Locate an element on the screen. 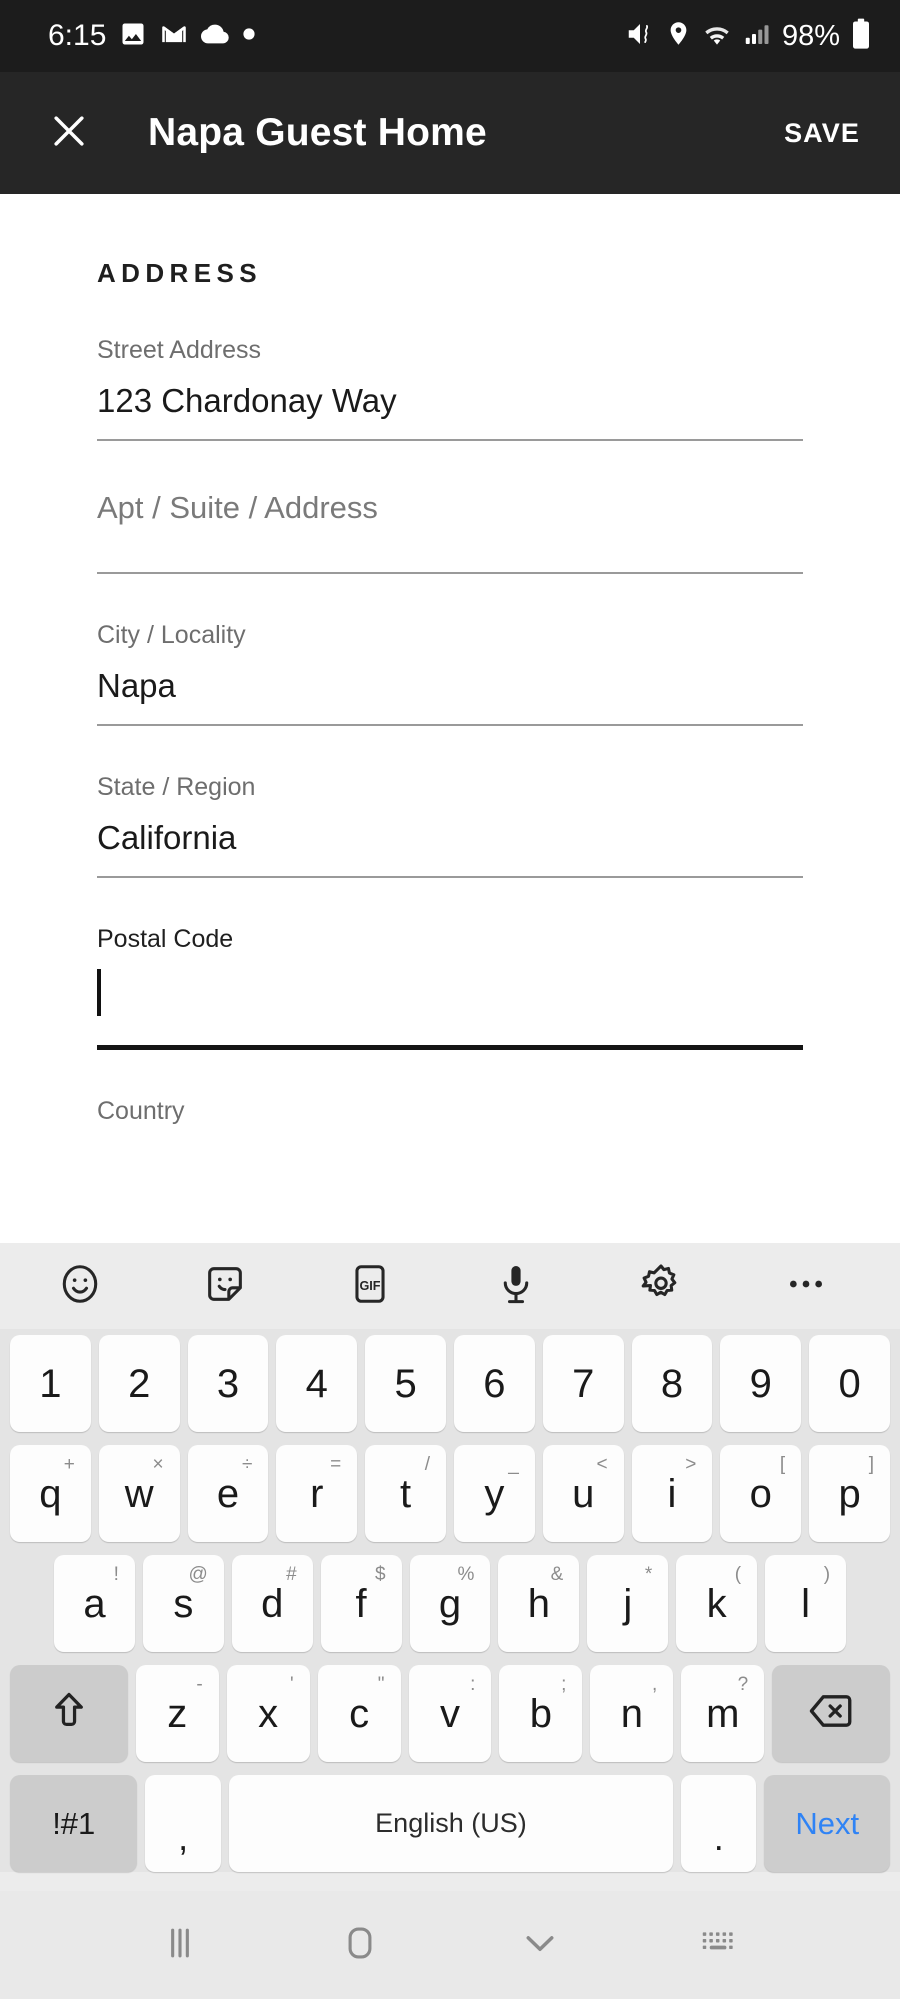 This screenshot has width=900, height=1999. close-icon is located at coordinates (69, 133).